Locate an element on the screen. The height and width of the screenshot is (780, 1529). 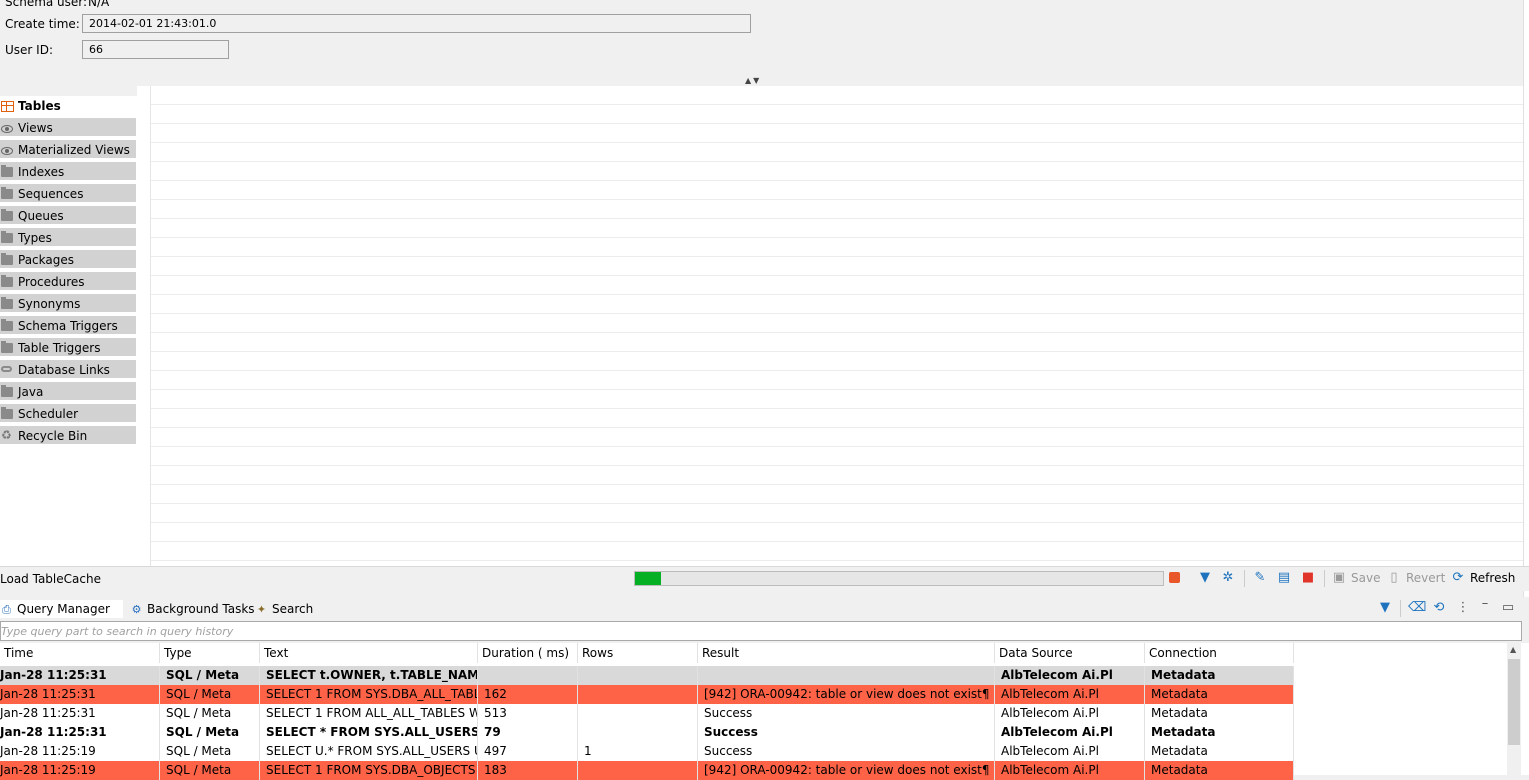
tree-item-label: Java is located at coordinates (31, 392).